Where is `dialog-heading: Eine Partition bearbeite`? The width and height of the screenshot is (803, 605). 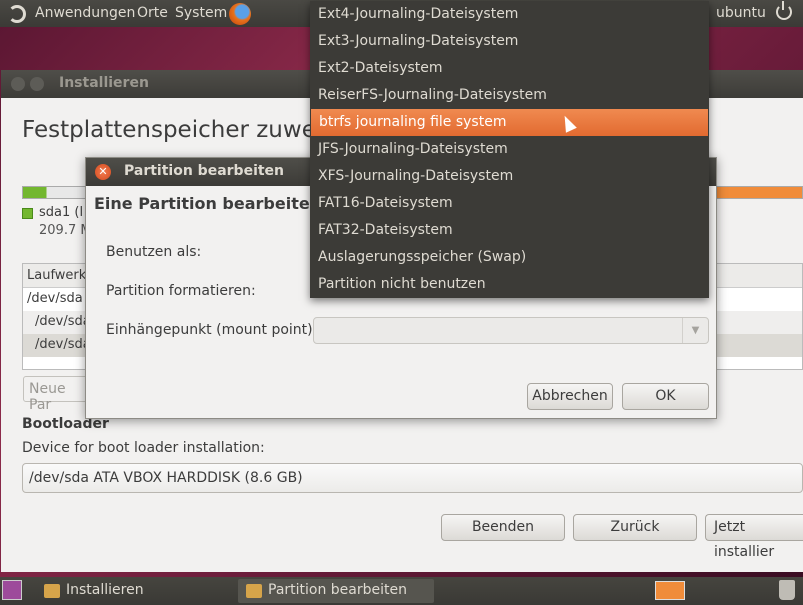 dialog-heading: Eine Partition bearbeite is located at coordinates (202, 203).